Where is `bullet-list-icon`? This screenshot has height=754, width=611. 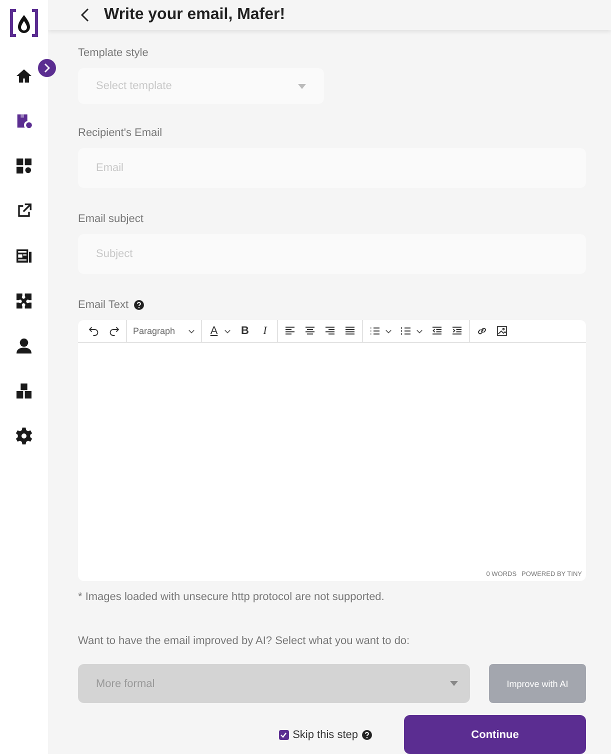
bullet-list-icon is located at coordinates (375, 331).